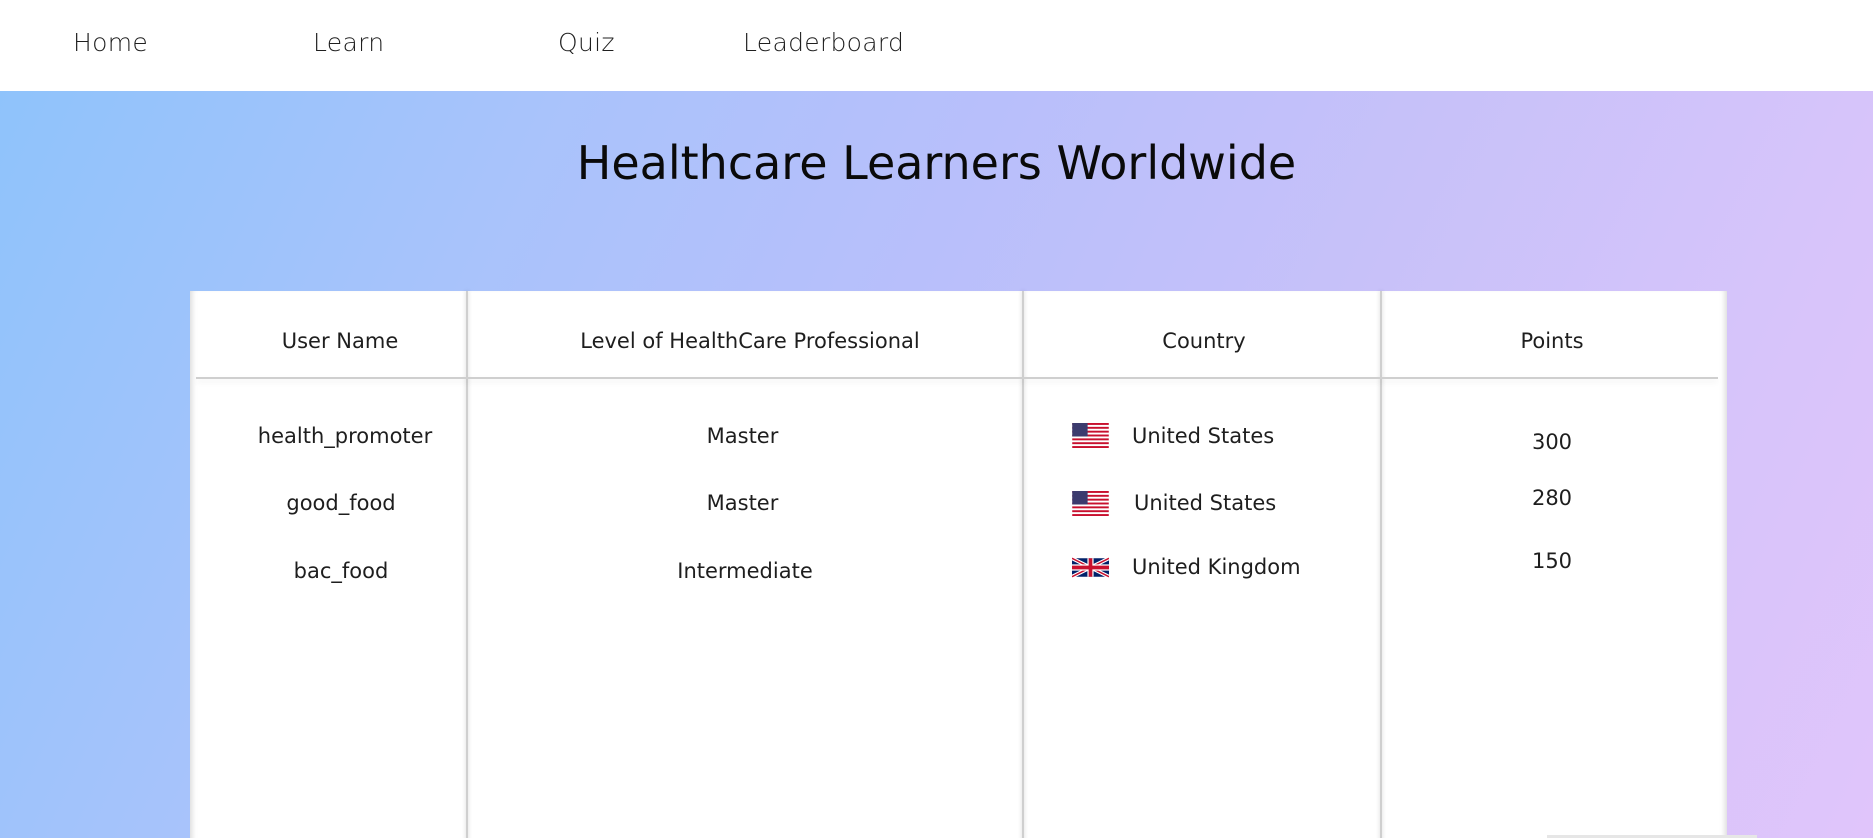 This screenshot has width=1873, height=838. Describe the element at coordinates (348, 42) in the screenshot. I see `nav-link-learn: Learn` at that location.